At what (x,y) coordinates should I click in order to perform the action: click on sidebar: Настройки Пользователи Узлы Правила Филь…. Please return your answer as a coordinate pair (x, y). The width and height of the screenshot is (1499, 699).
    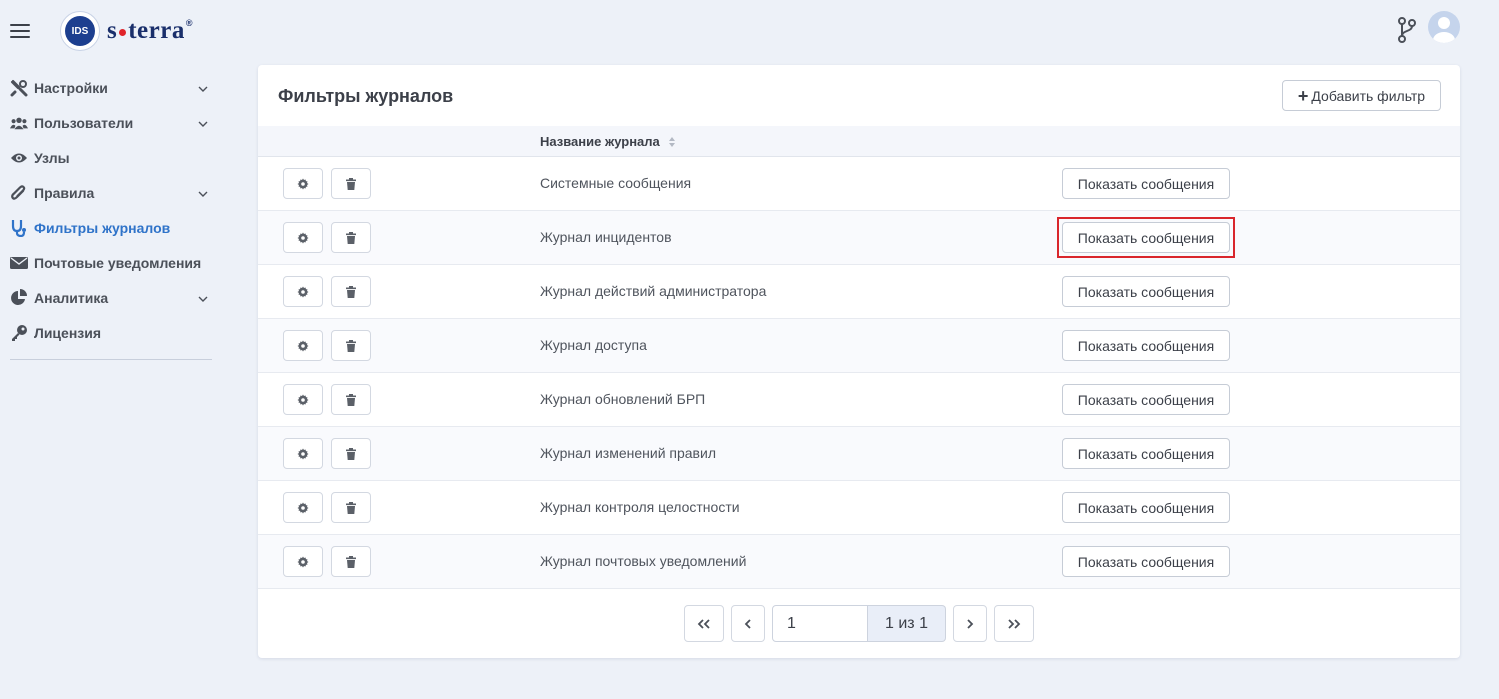
    Looking at the image, I should click on (111, 215).